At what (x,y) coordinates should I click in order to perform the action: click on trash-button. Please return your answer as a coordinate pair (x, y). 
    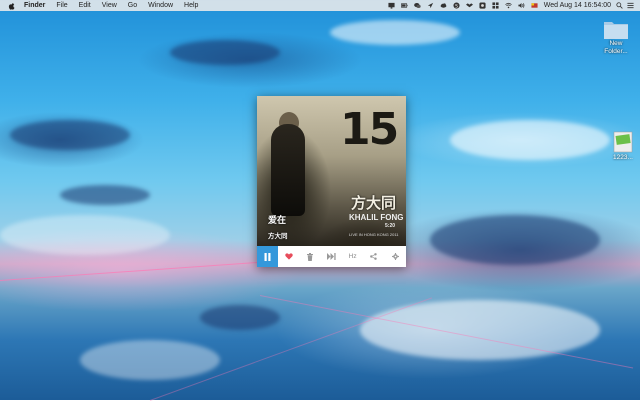
    Looking at the image, I should click on (309, 256).